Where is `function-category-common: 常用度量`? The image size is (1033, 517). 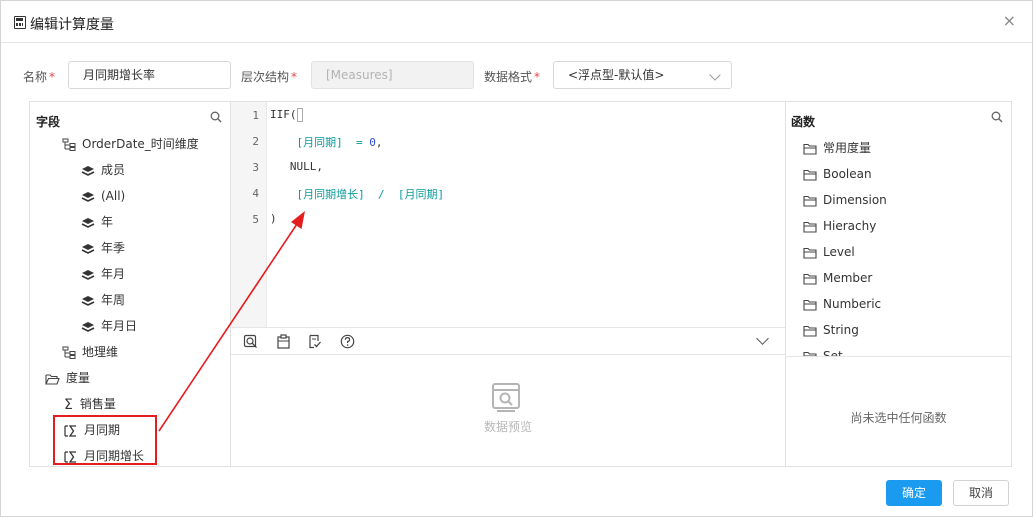 function-category-common: 常用度量 is located at coordinates (837, 148).